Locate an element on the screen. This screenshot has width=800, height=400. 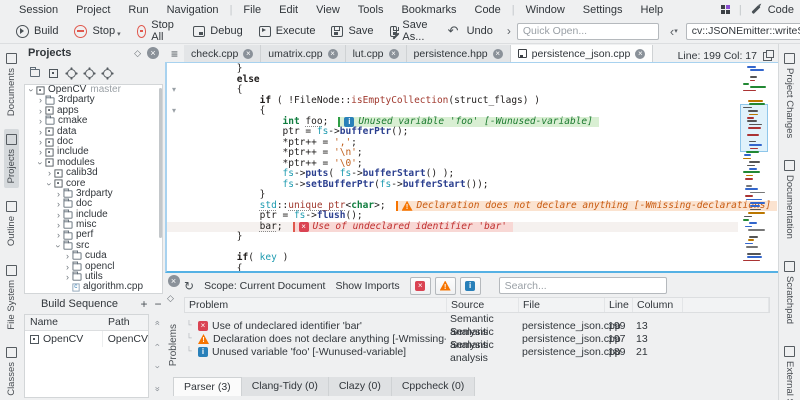
filter-hints-button: i is located at coordinates (470, 285).